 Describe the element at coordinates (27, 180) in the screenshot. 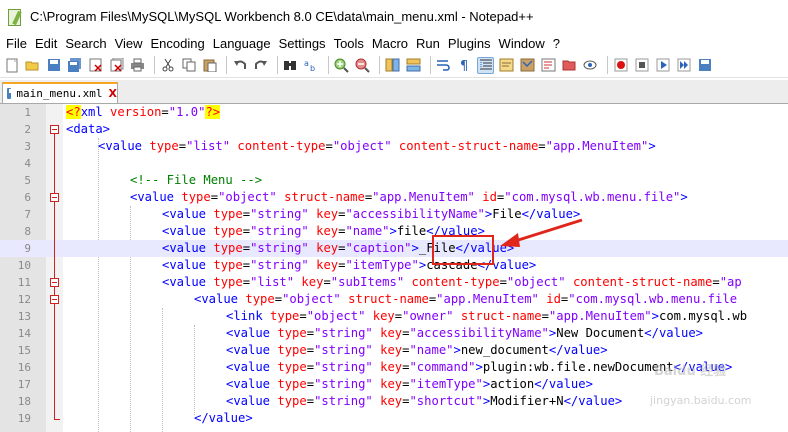

I see `line-number: 5` at that location.